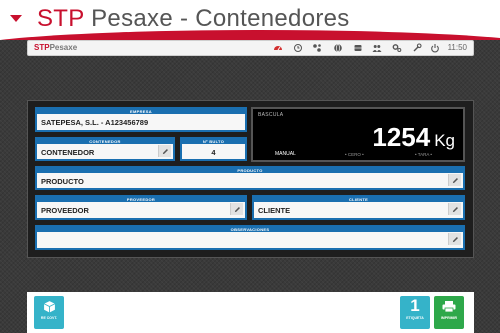 Image resolution: width=500 pixels, height=333 pixels. I want to click on scale-label: BASCULA, so click(271, 115).